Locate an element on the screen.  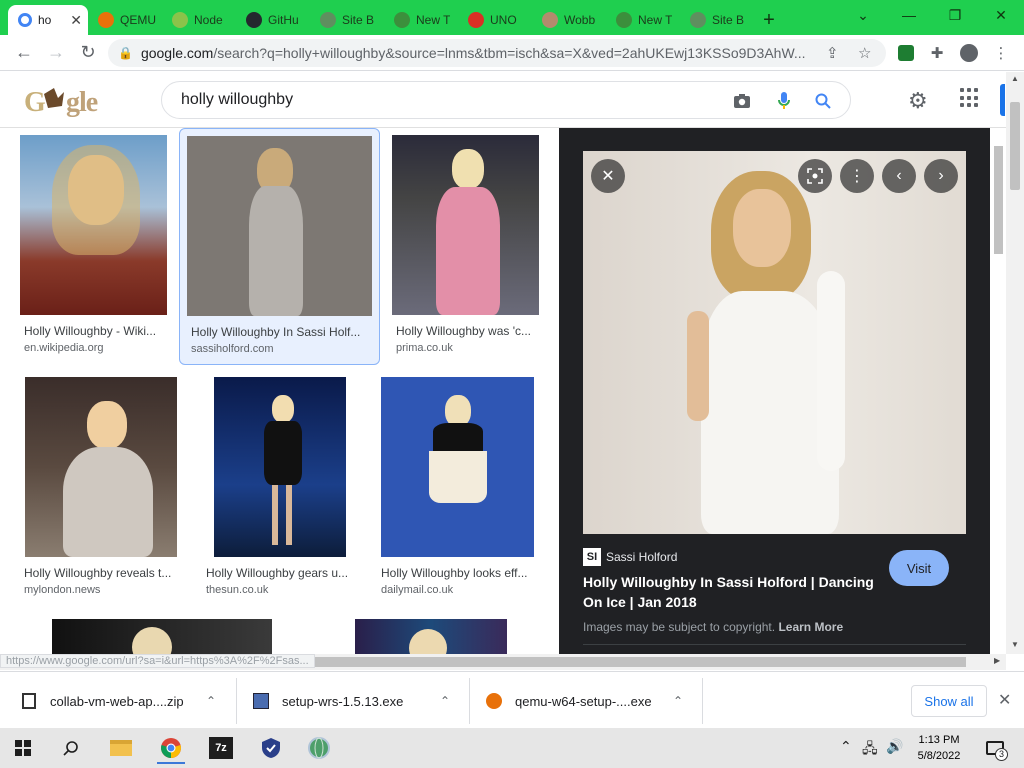
back-button: ← is located at coordinates (24, 53).